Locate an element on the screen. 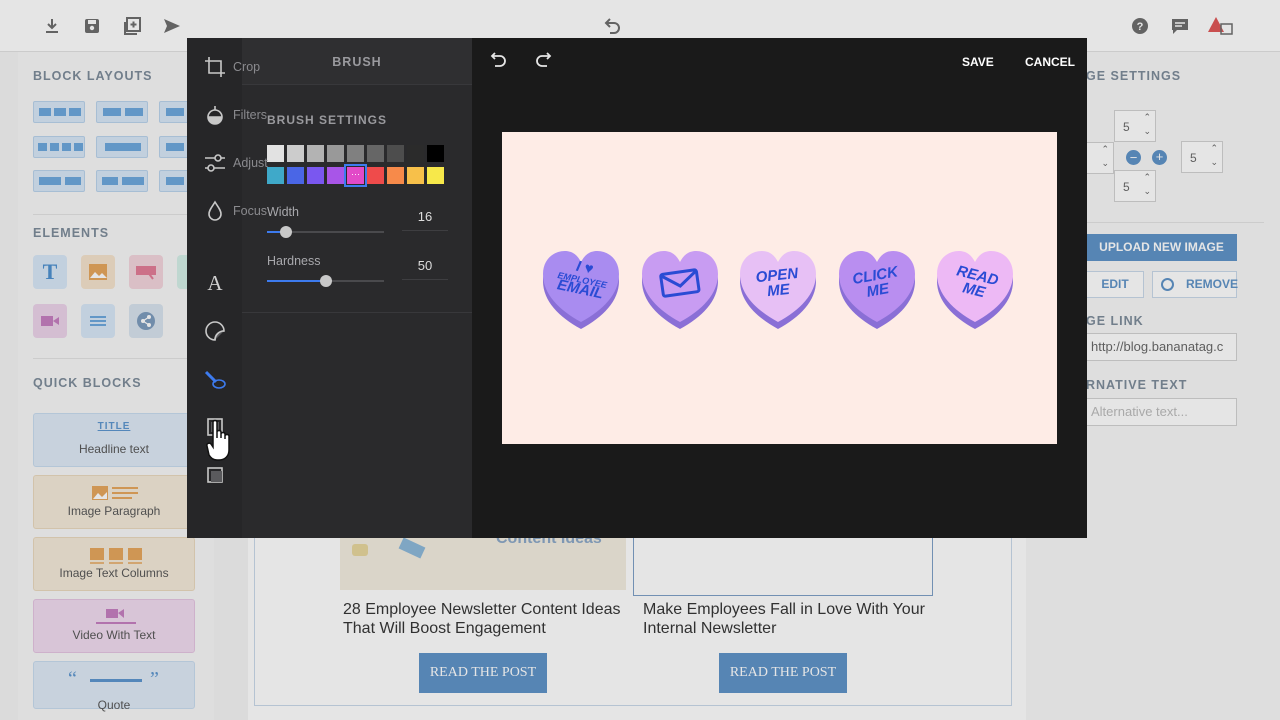  candy-heart: CLICK ME is located at coordinates (877, 288).